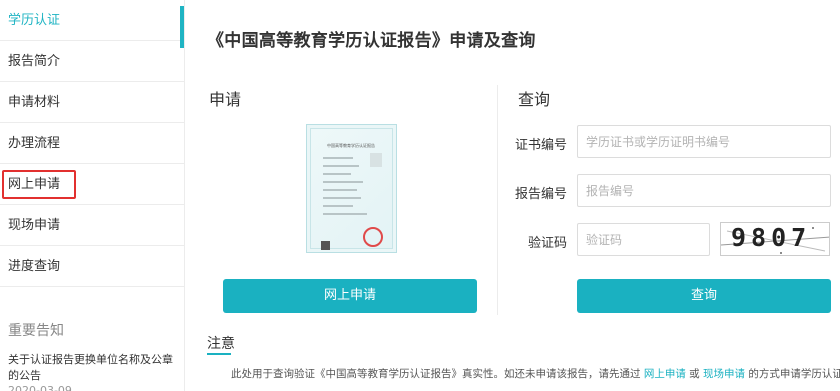 The width and height of the screenshot is (840, 391). Describe the element at coordinates (92, 102) in the screenshot. I see `sidebar-item-materials: 申请材料` at that location.